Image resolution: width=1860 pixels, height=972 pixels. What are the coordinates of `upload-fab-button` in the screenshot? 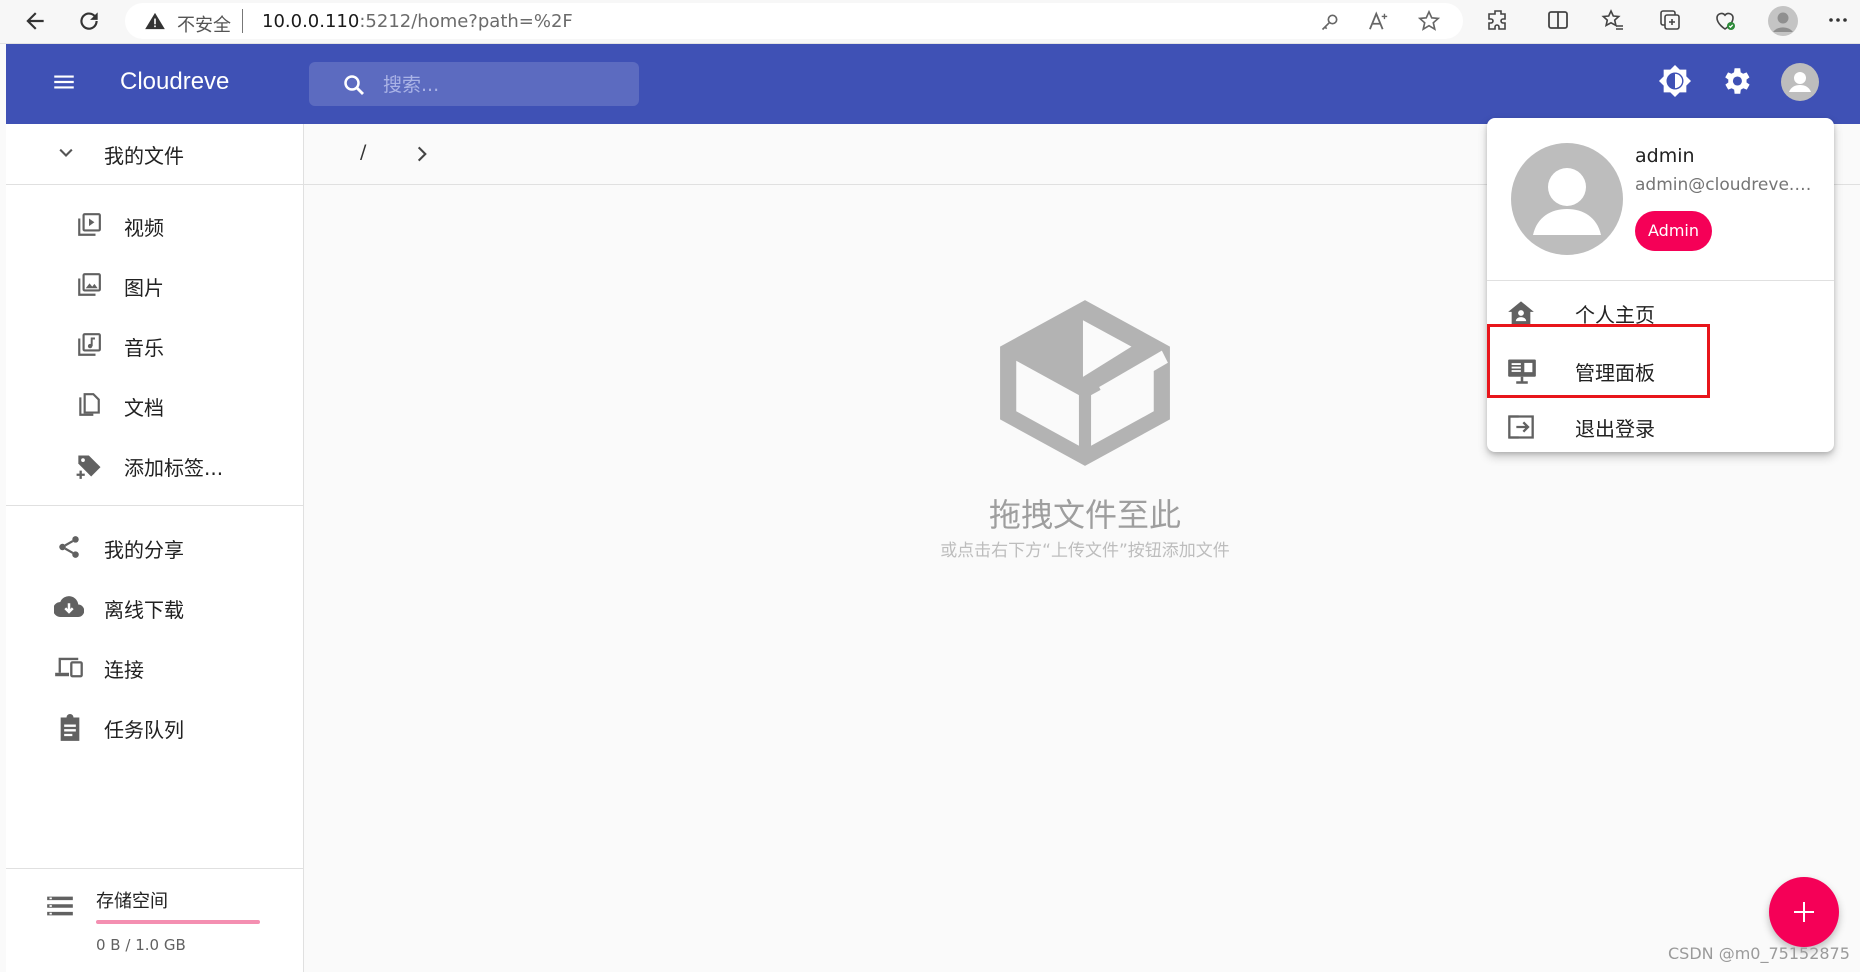 It's located at (1804, 912).